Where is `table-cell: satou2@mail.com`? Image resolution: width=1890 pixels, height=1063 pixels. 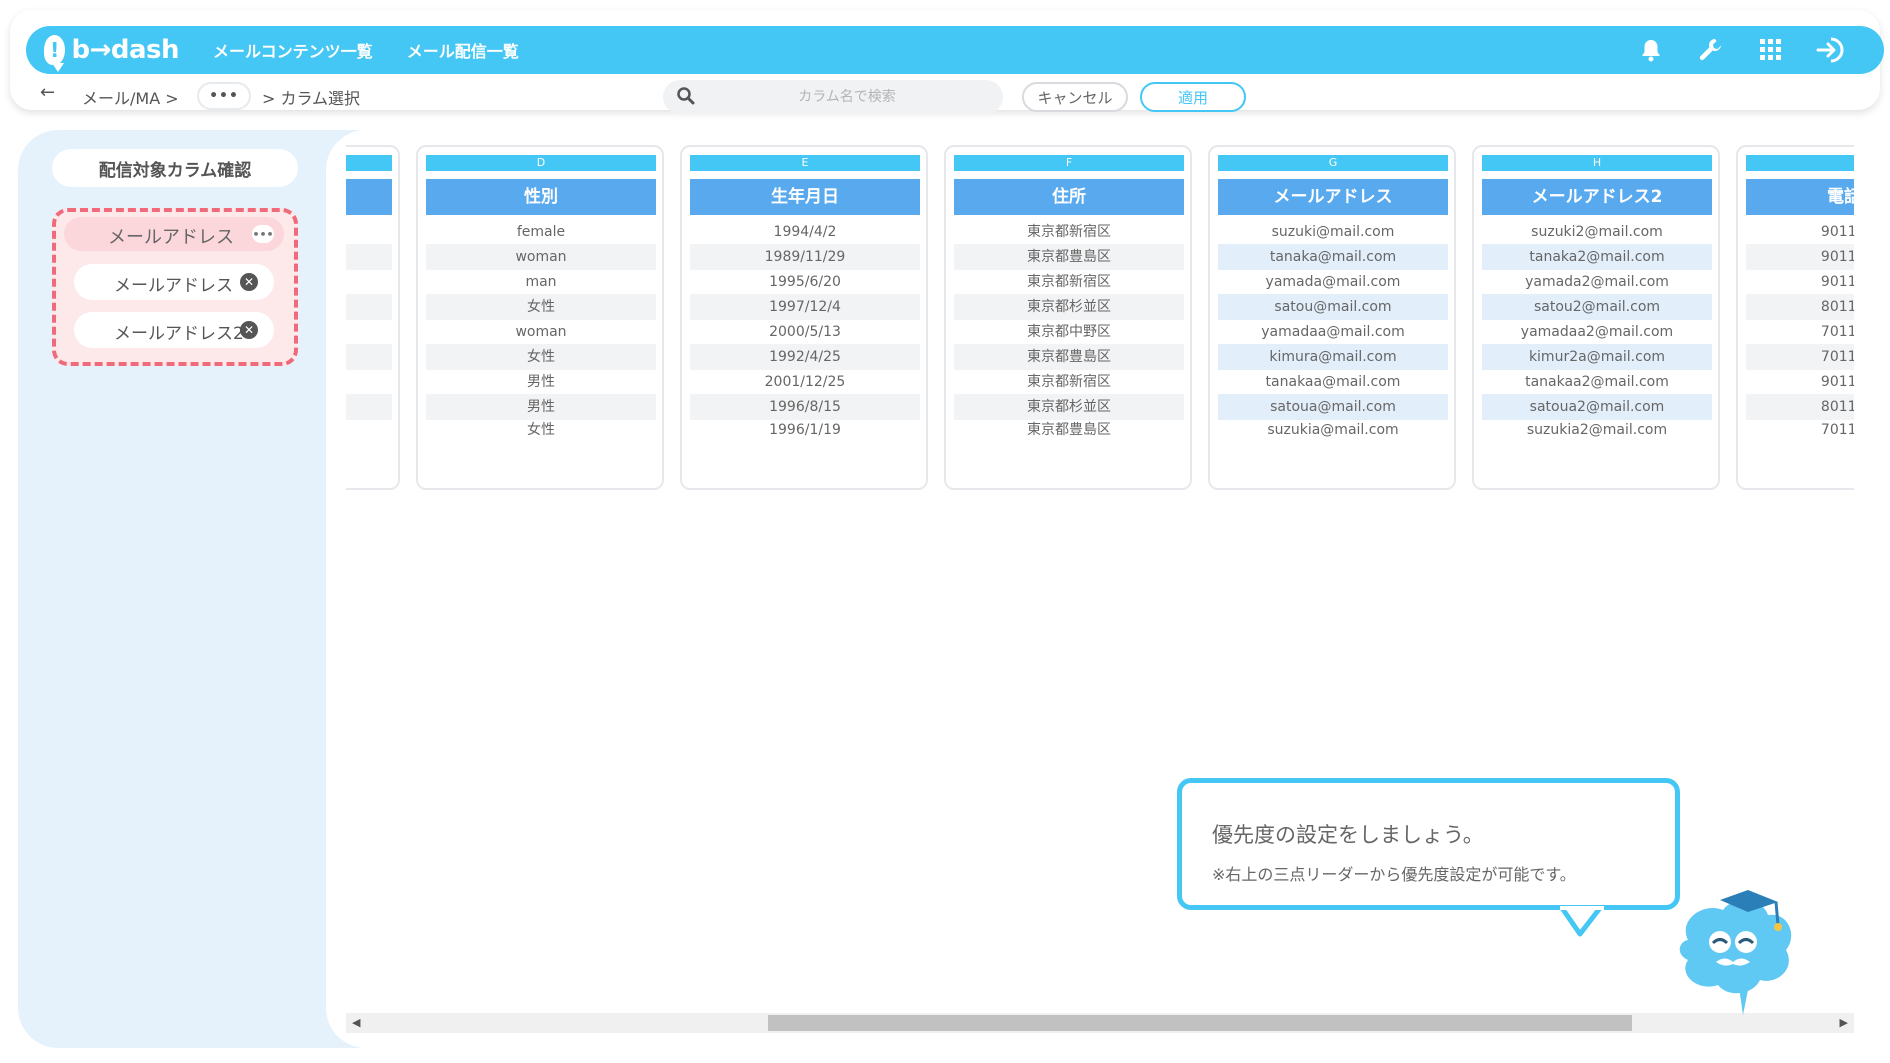 table-cell: satou2@mail.com is located at coordinates (1597, 307).